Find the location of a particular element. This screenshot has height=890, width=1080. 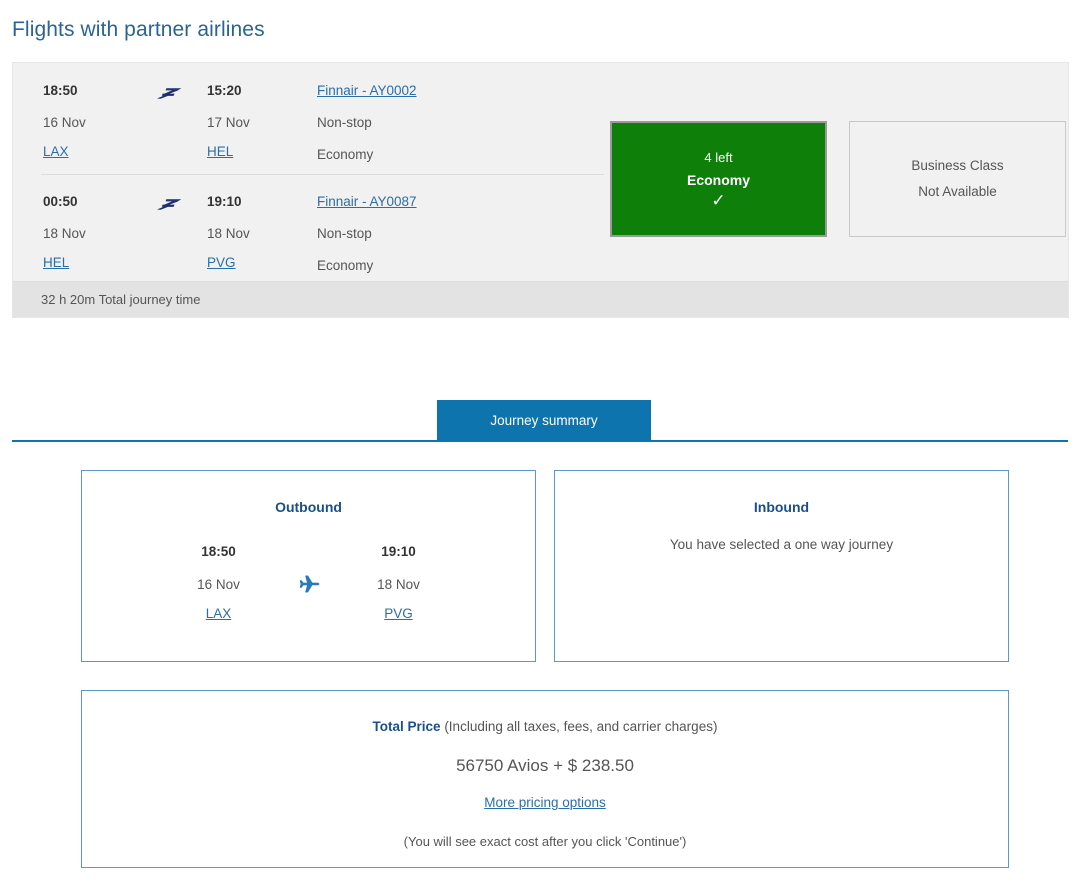

total-journey-time: 32 h 20m Total journey time is located at coordinates (121, 299).